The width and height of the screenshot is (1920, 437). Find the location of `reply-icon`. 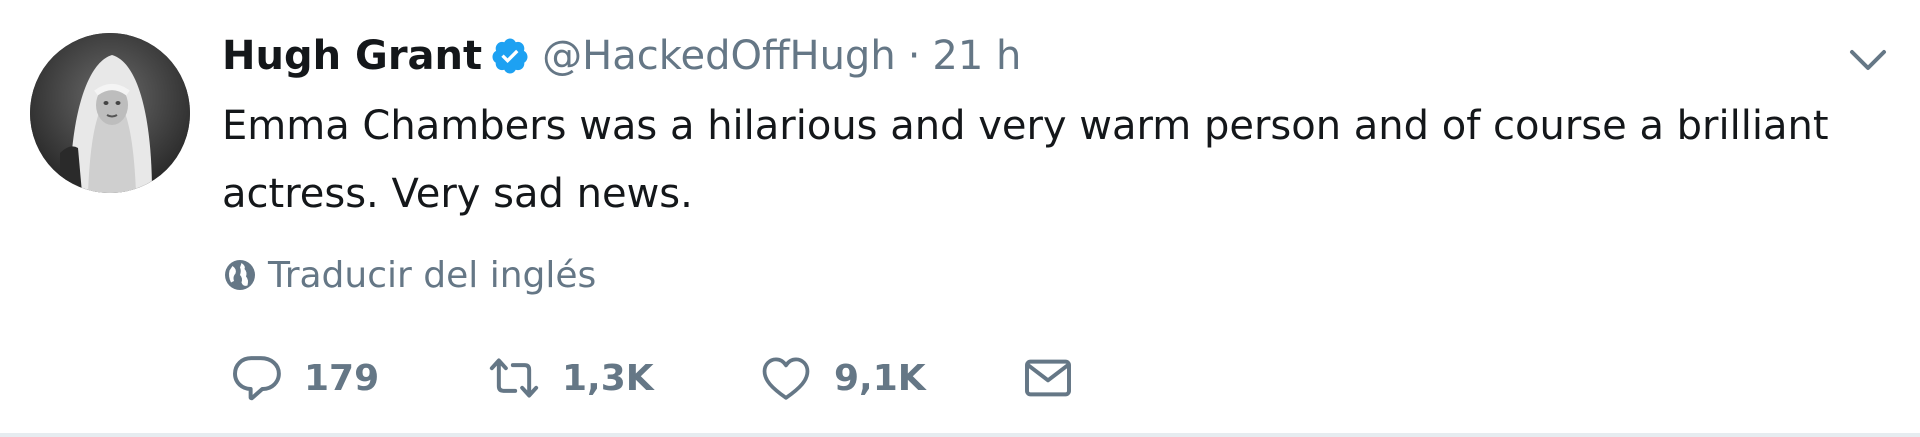

reply-icon is located at coordinates (256, 378).